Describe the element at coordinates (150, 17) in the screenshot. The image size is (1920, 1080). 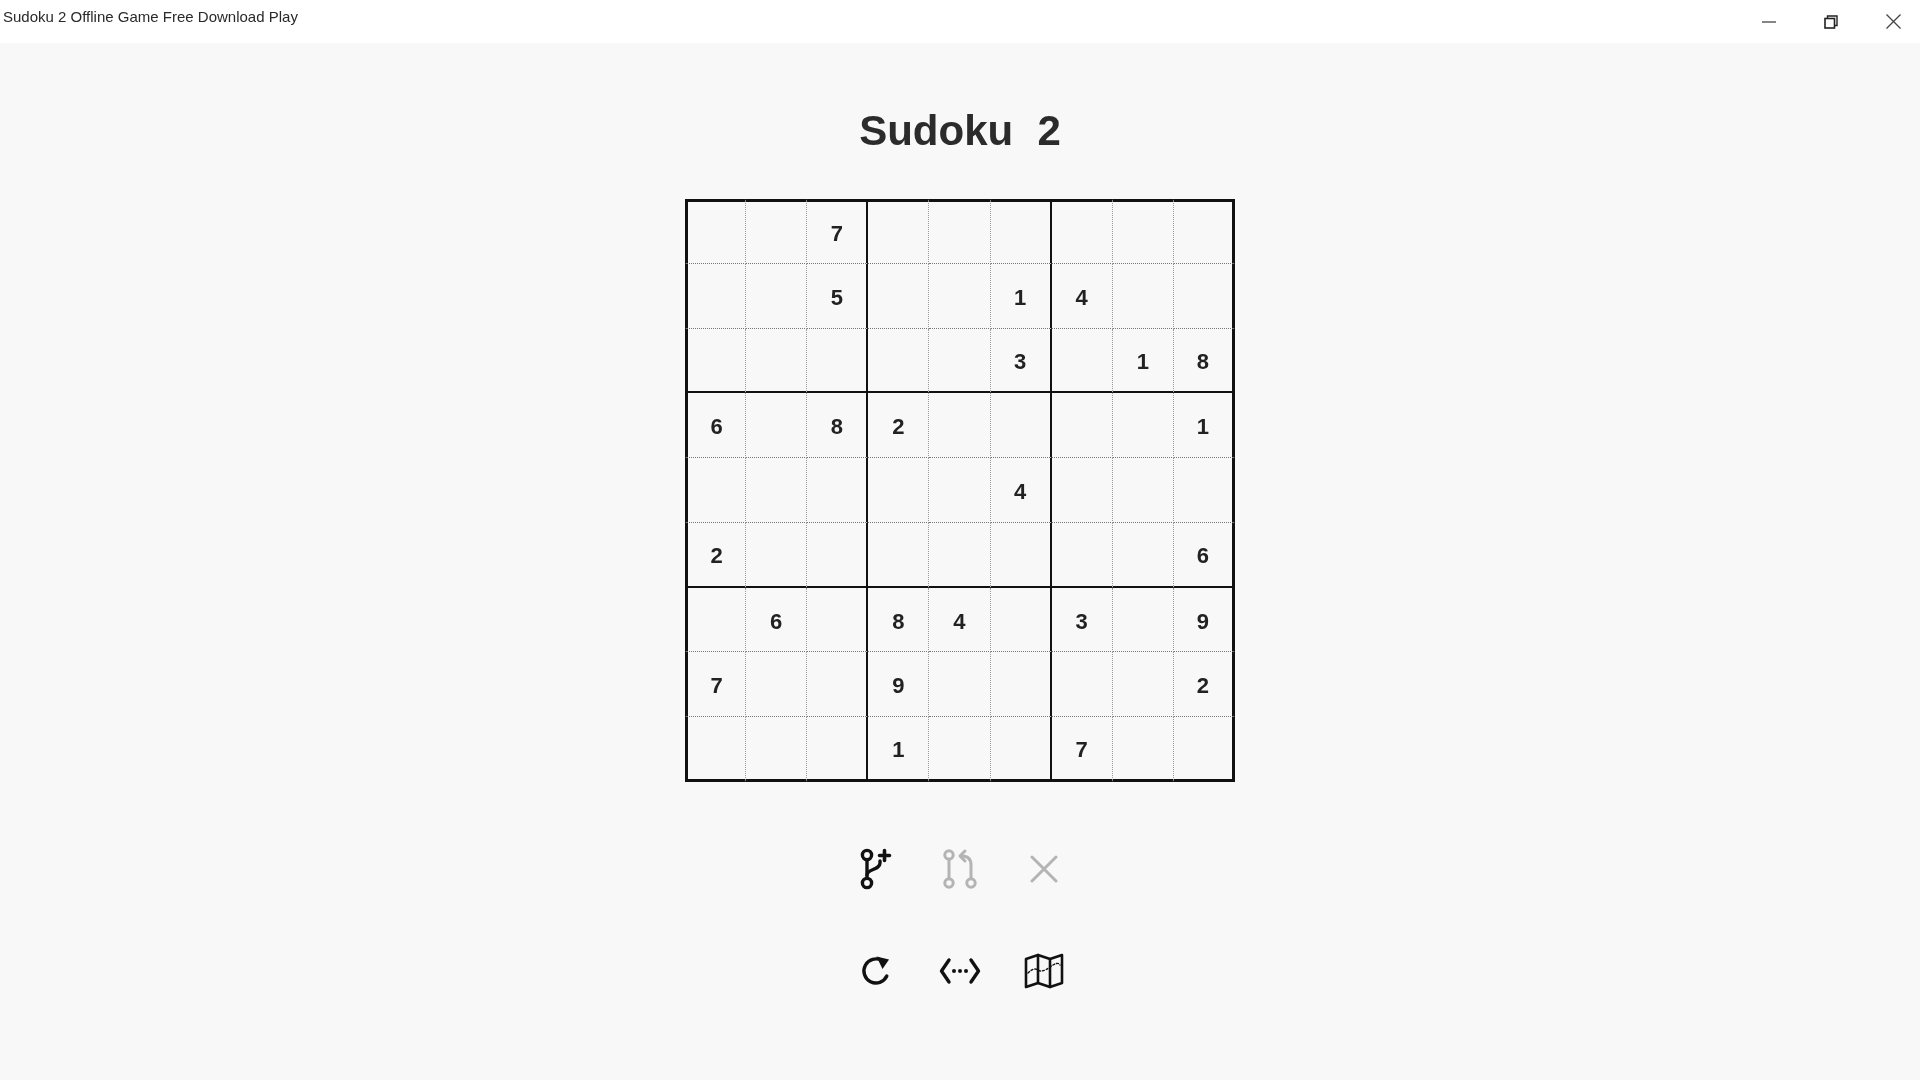
I see `window-title: Sudoku 2 Offline Game Free Download Play` at that location.